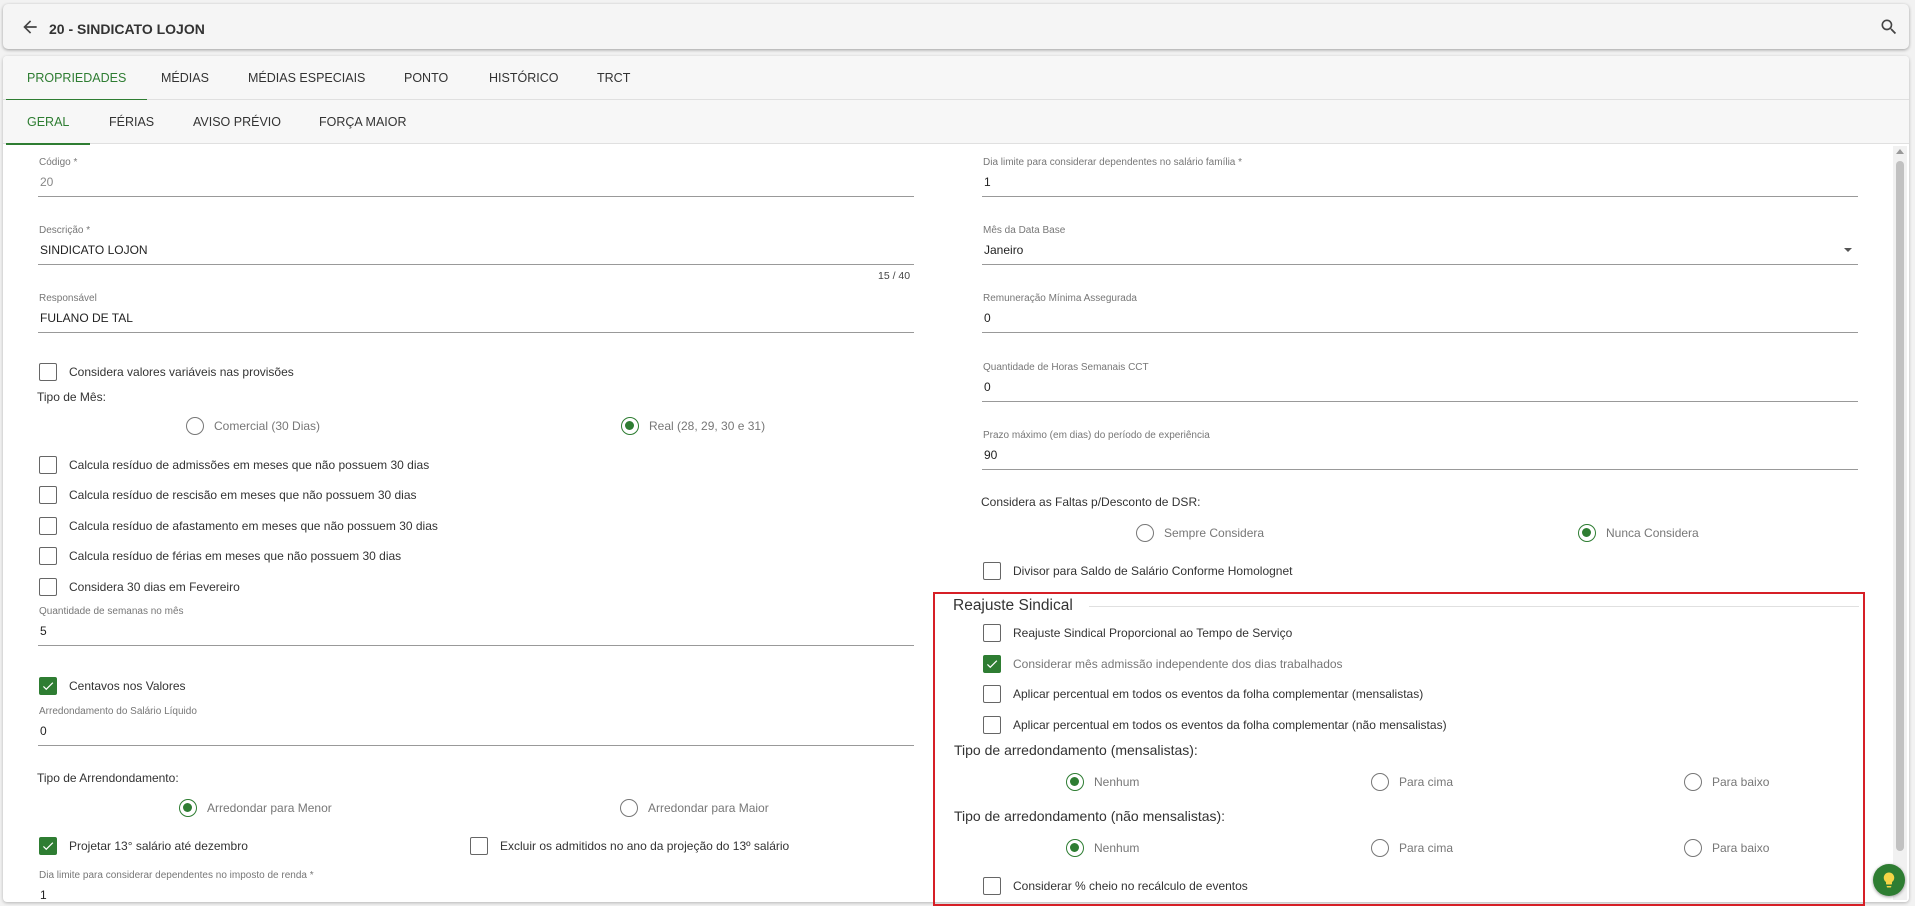 Image resolution: width=1915 pixels, height=906 pixels. What do you see at coordinates (48, 122) in the screenshot?
I see `tab-geral: GERAL` at bounding box center [48, 122].